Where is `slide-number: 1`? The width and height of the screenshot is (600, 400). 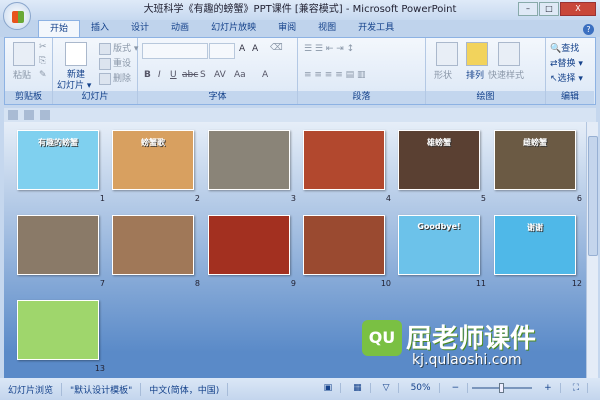 slide-number: 1 is located at coordinates (102, 198).